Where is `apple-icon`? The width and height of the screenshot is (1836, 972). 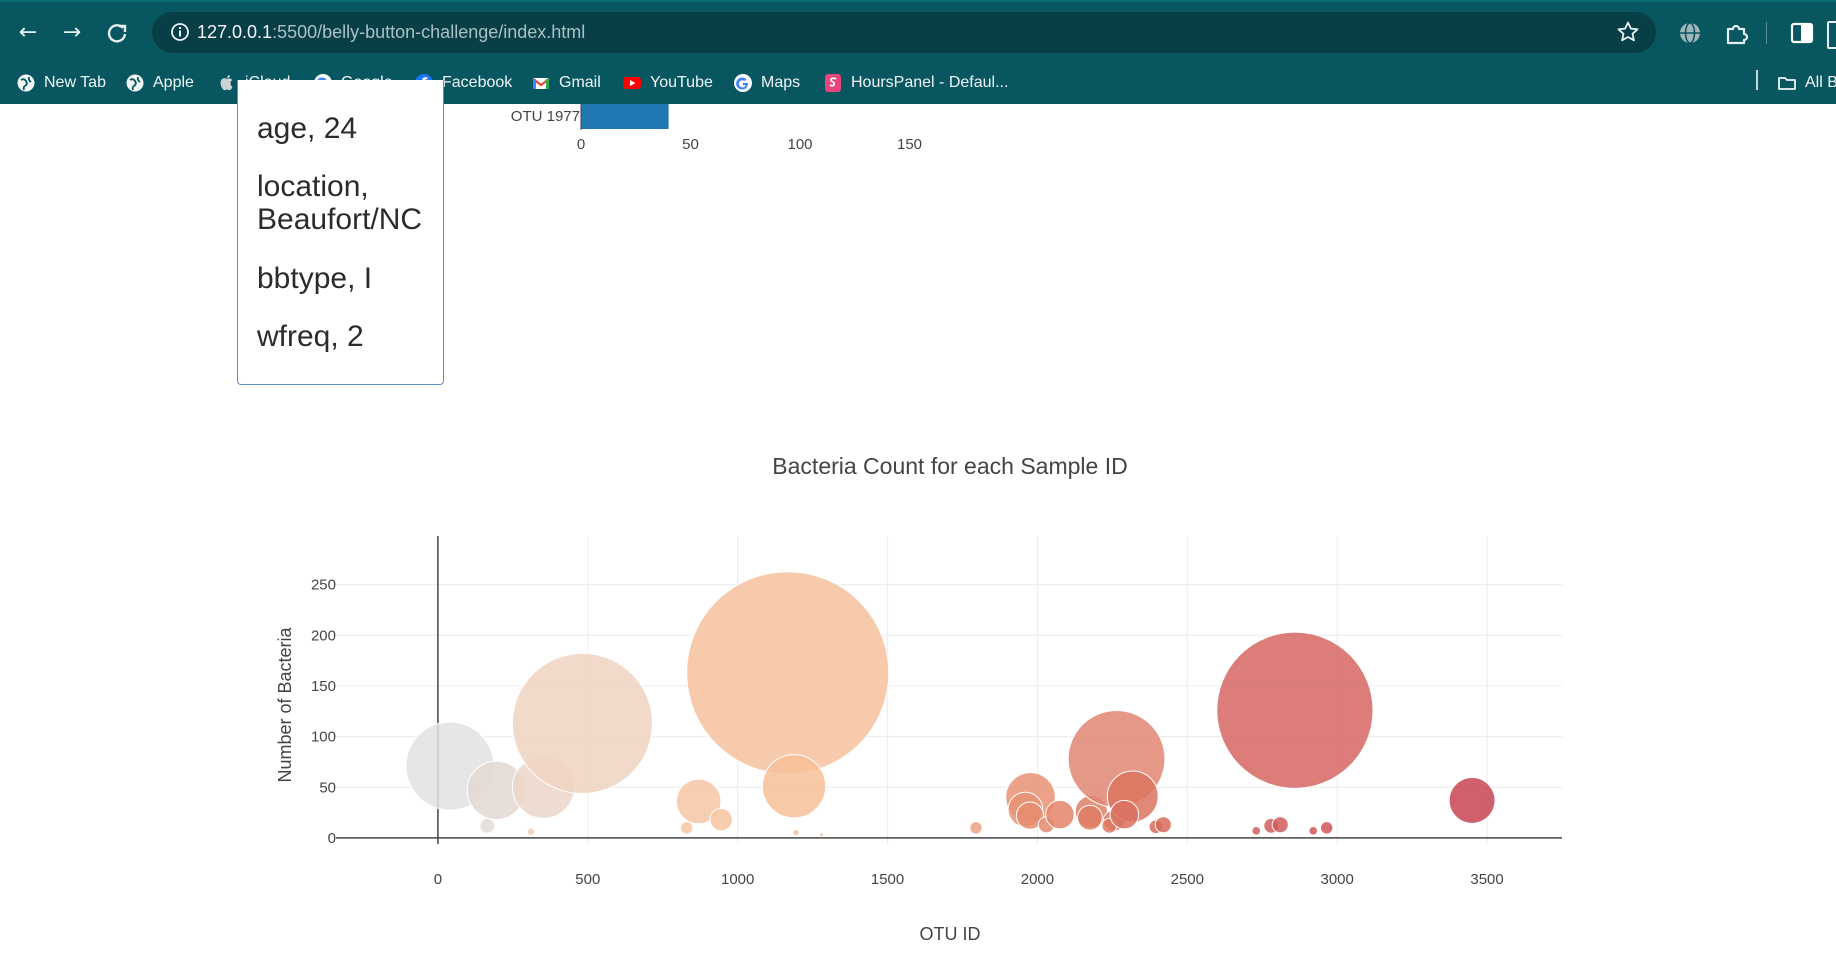 apple-icon is located at coordinates (227, 83).